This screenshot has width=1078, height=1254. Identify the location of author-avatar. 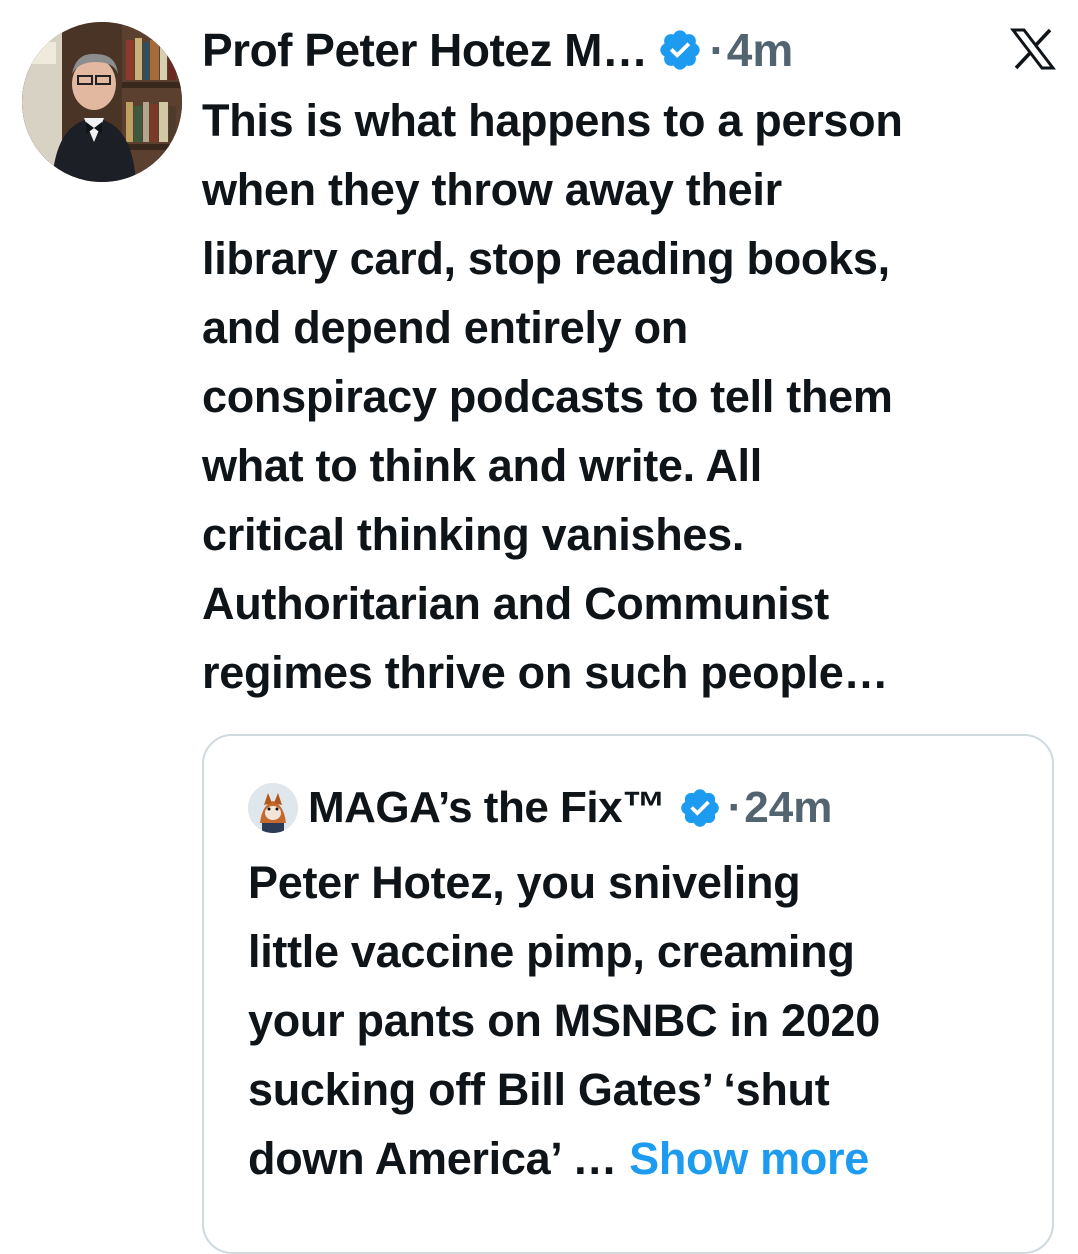
(102, 102).